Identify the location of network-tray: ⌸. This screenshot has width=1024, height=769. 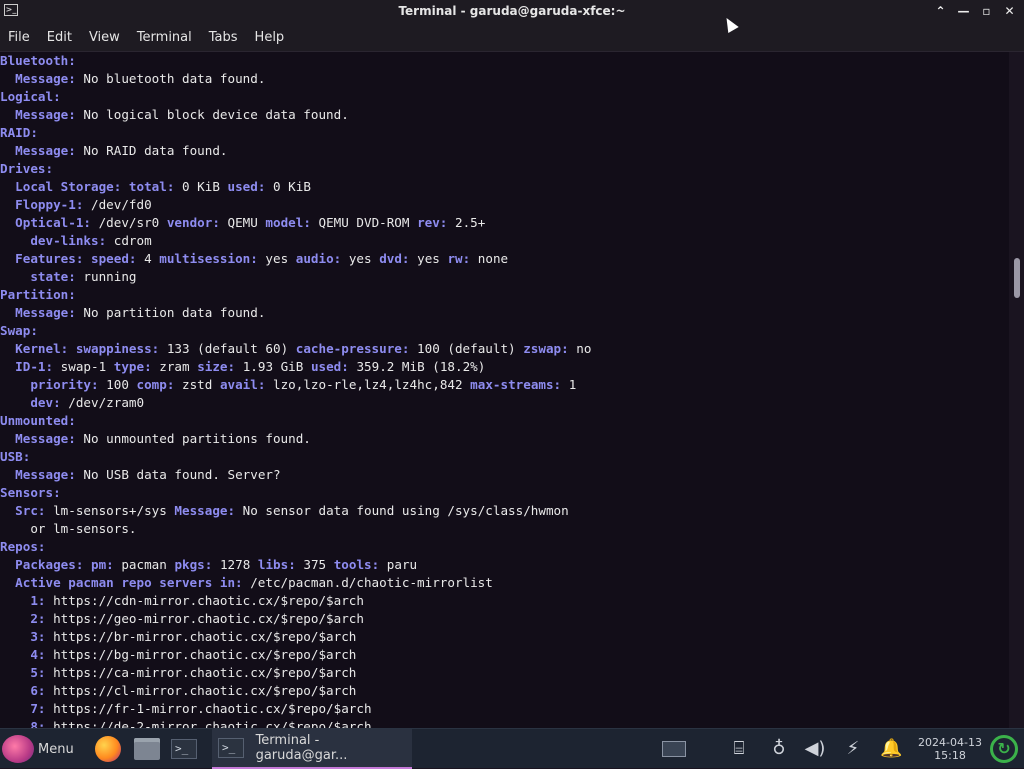
(739, 749).